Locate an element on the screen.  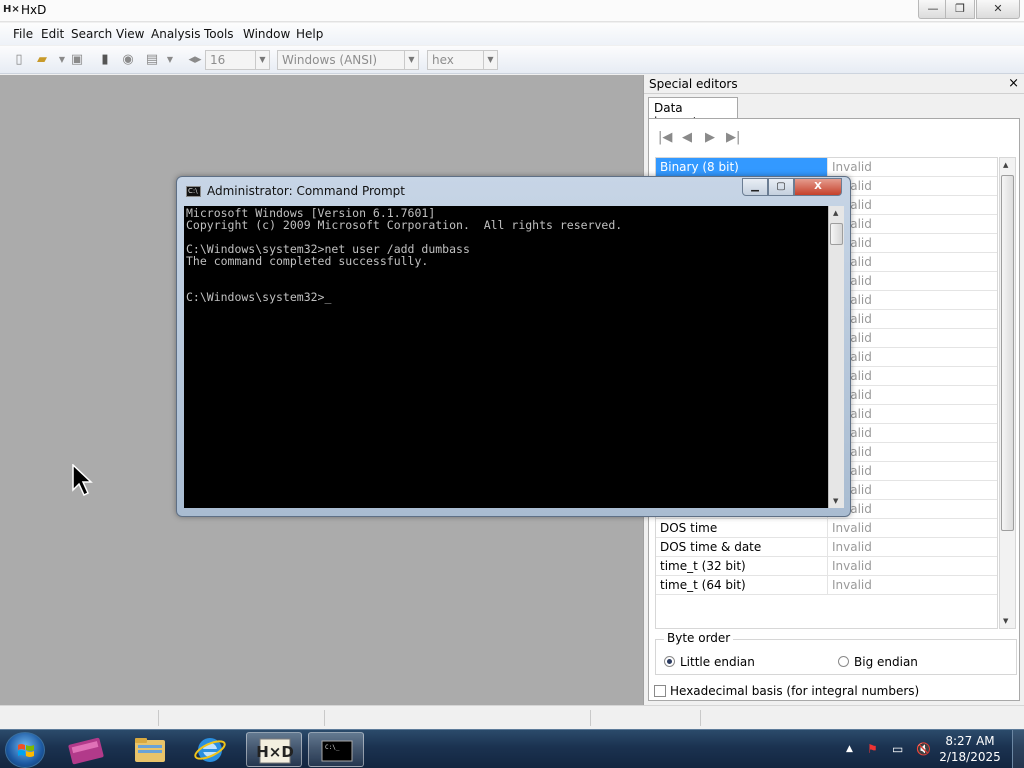
inspector-row: Binary (8 bit) Invalid is located at coordinates (826, 167).